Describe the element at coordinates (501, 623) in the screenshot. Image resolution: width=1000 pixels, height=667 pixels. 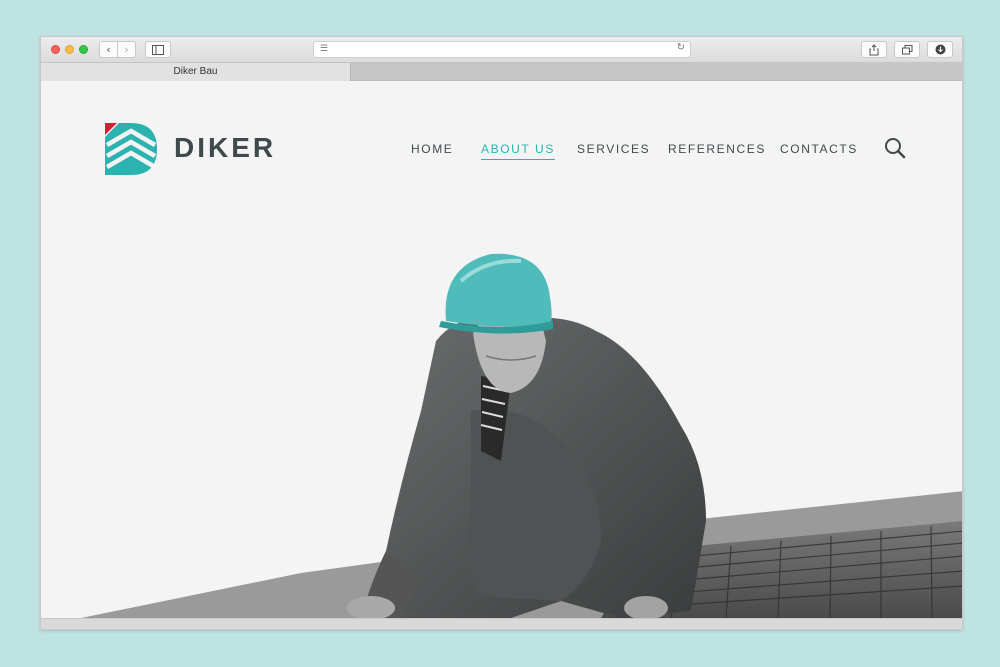
I see `status-bar` at that location.